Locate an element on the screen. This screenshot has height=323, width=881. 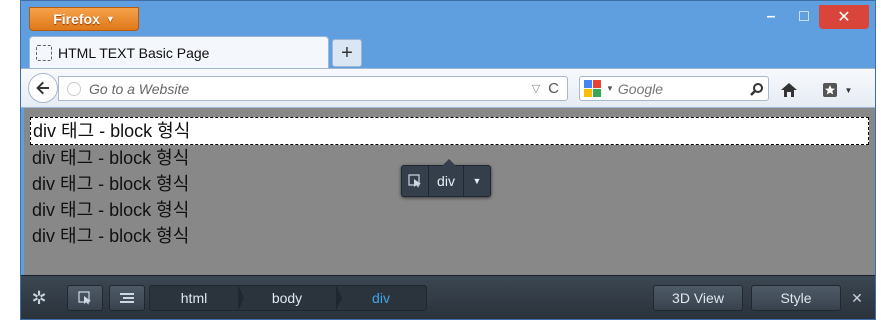
breadcrumb-html: html is located at coordinates (197, 298).